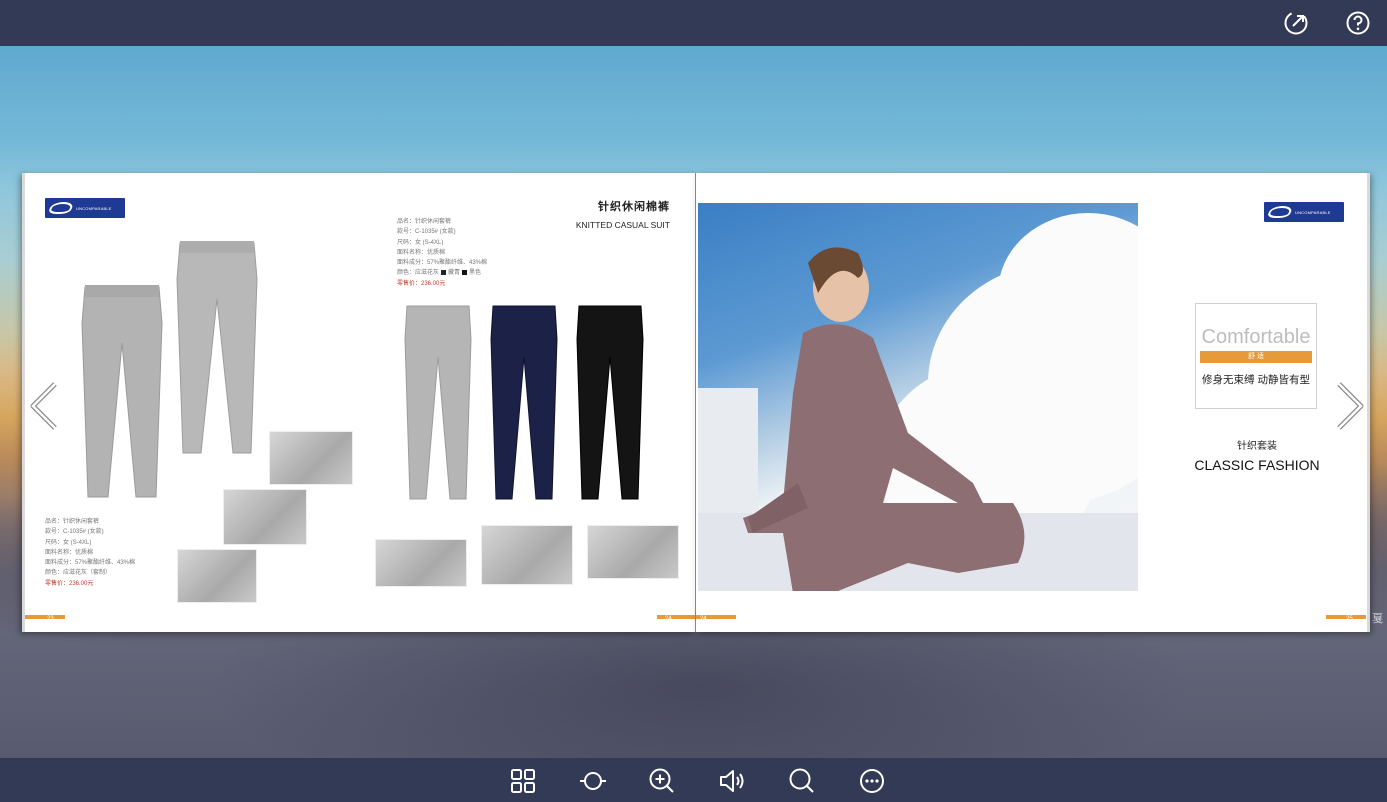  I want to click on title-en: KNITTED CASUAL SUIT, so click(622, 225).